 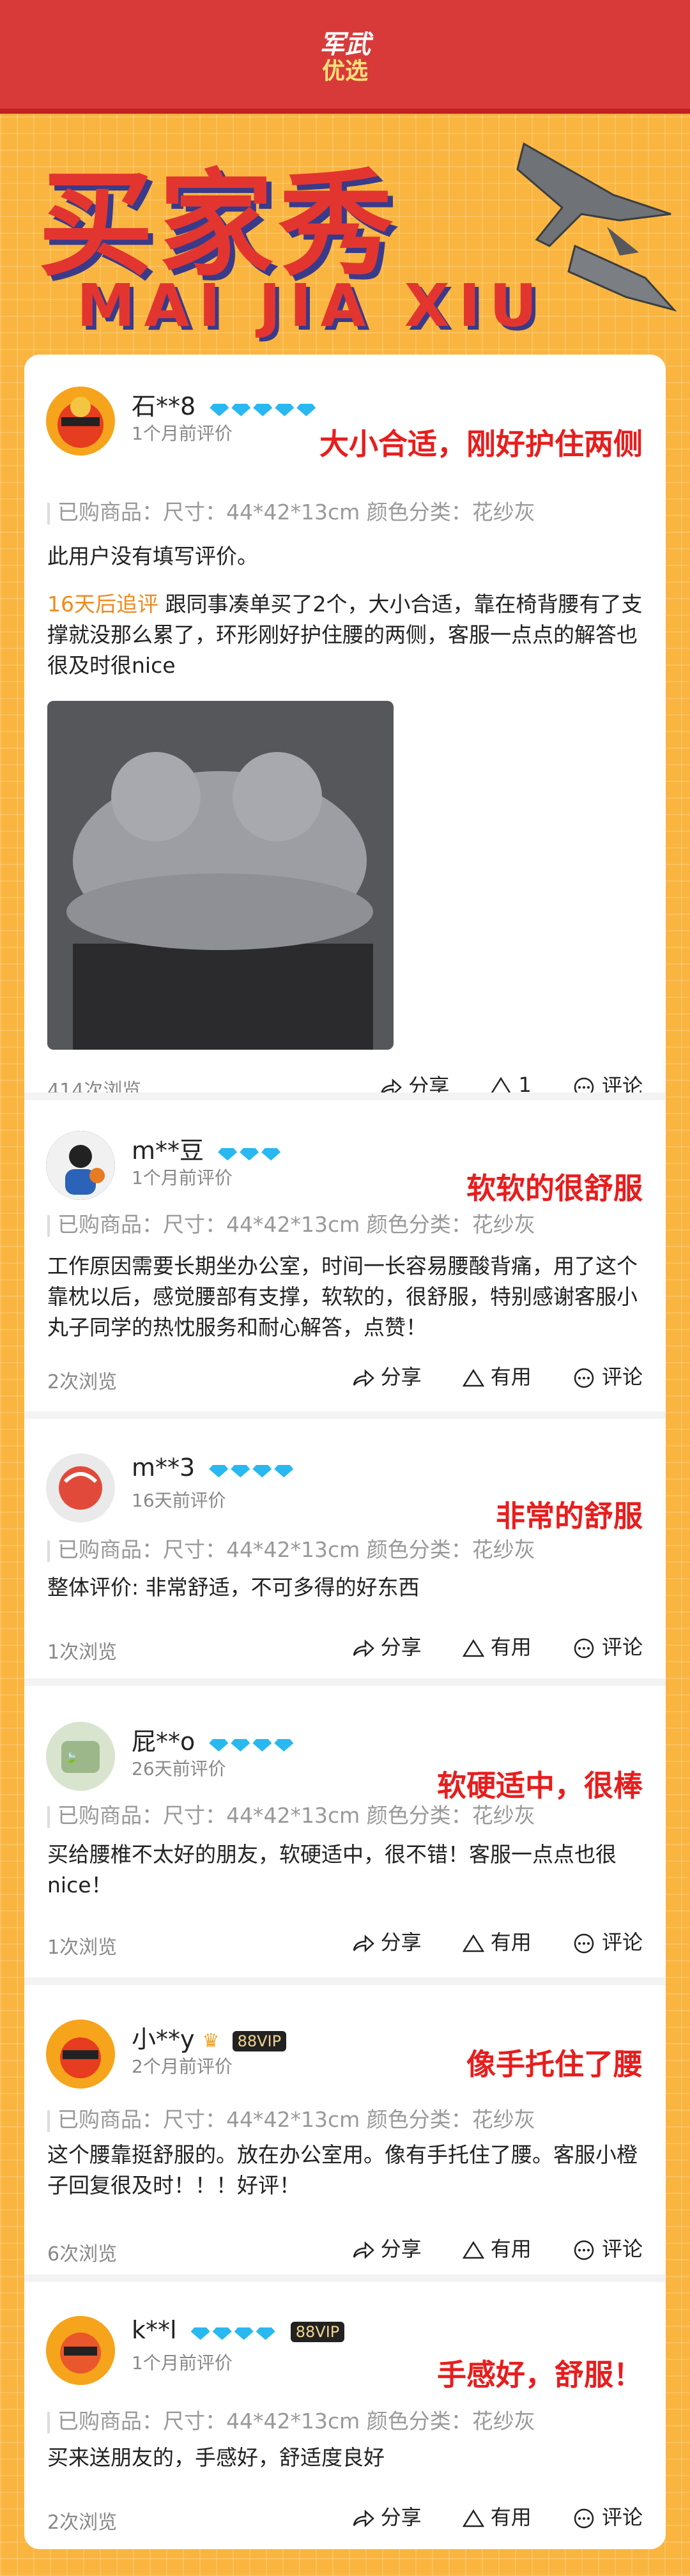 What do you see at coordinates (82, 1947) in the screenshot?
I see `view-count: 1次浏览` at bounding box center [82, 1947].